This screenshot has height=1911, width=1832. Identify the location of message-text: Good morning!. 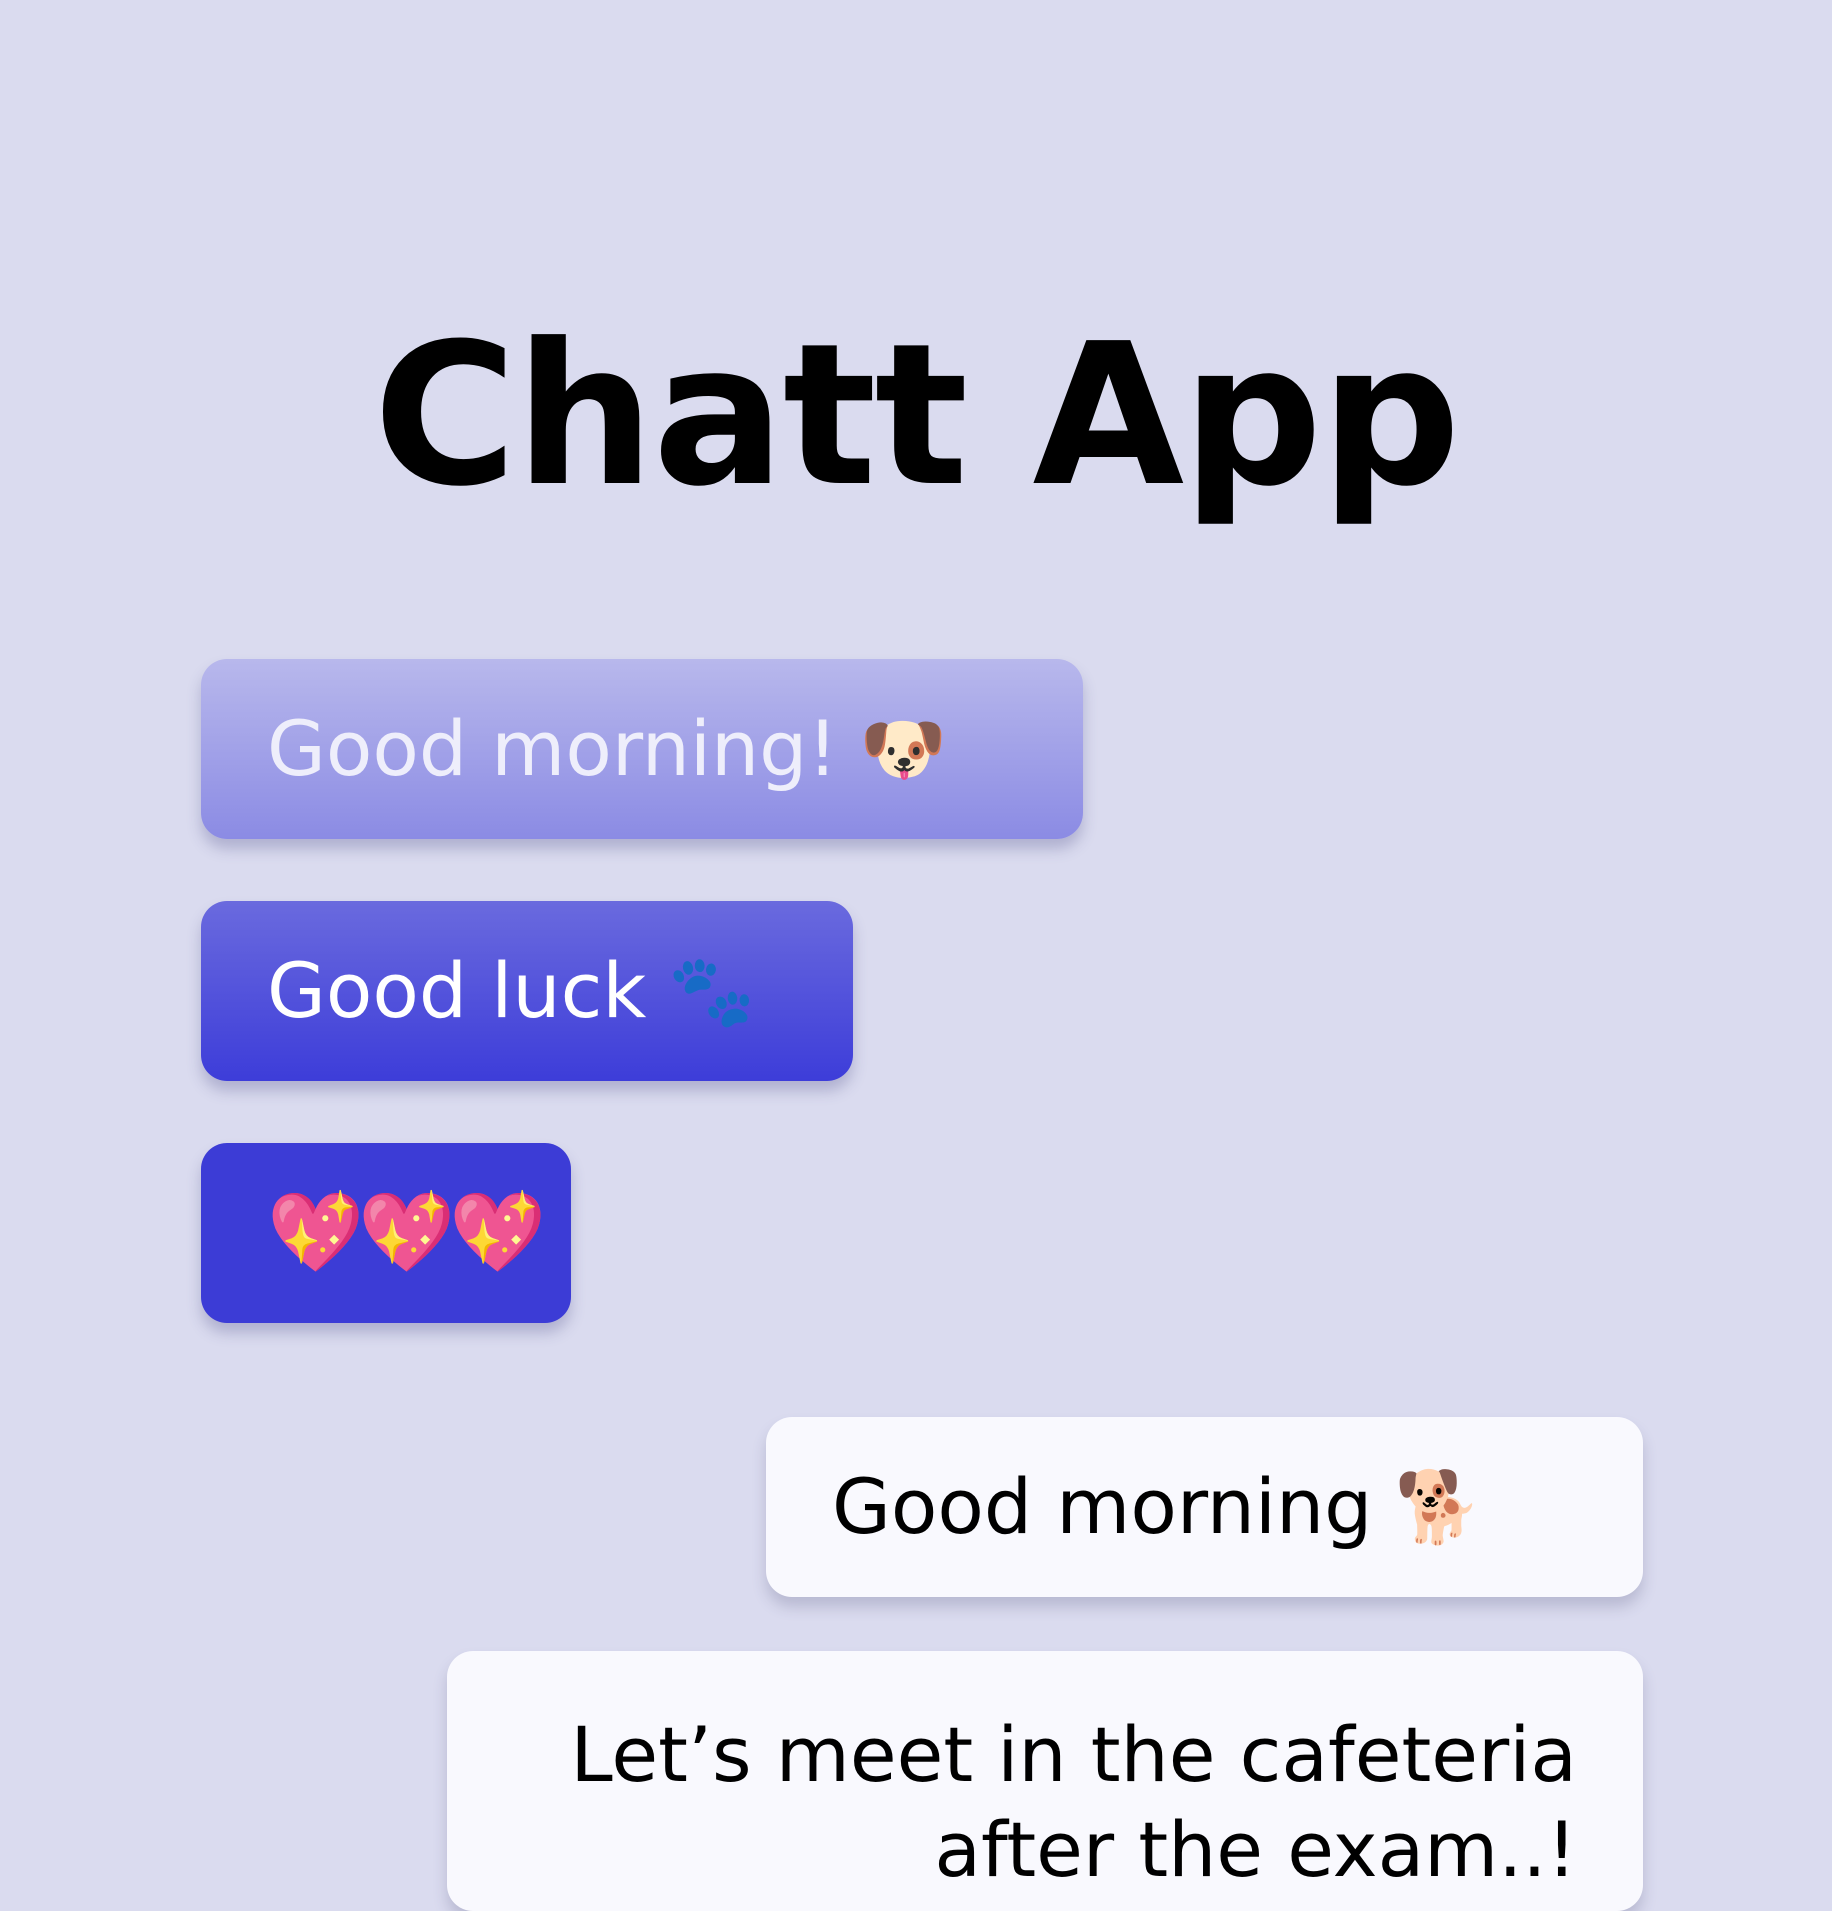
(552, 748).